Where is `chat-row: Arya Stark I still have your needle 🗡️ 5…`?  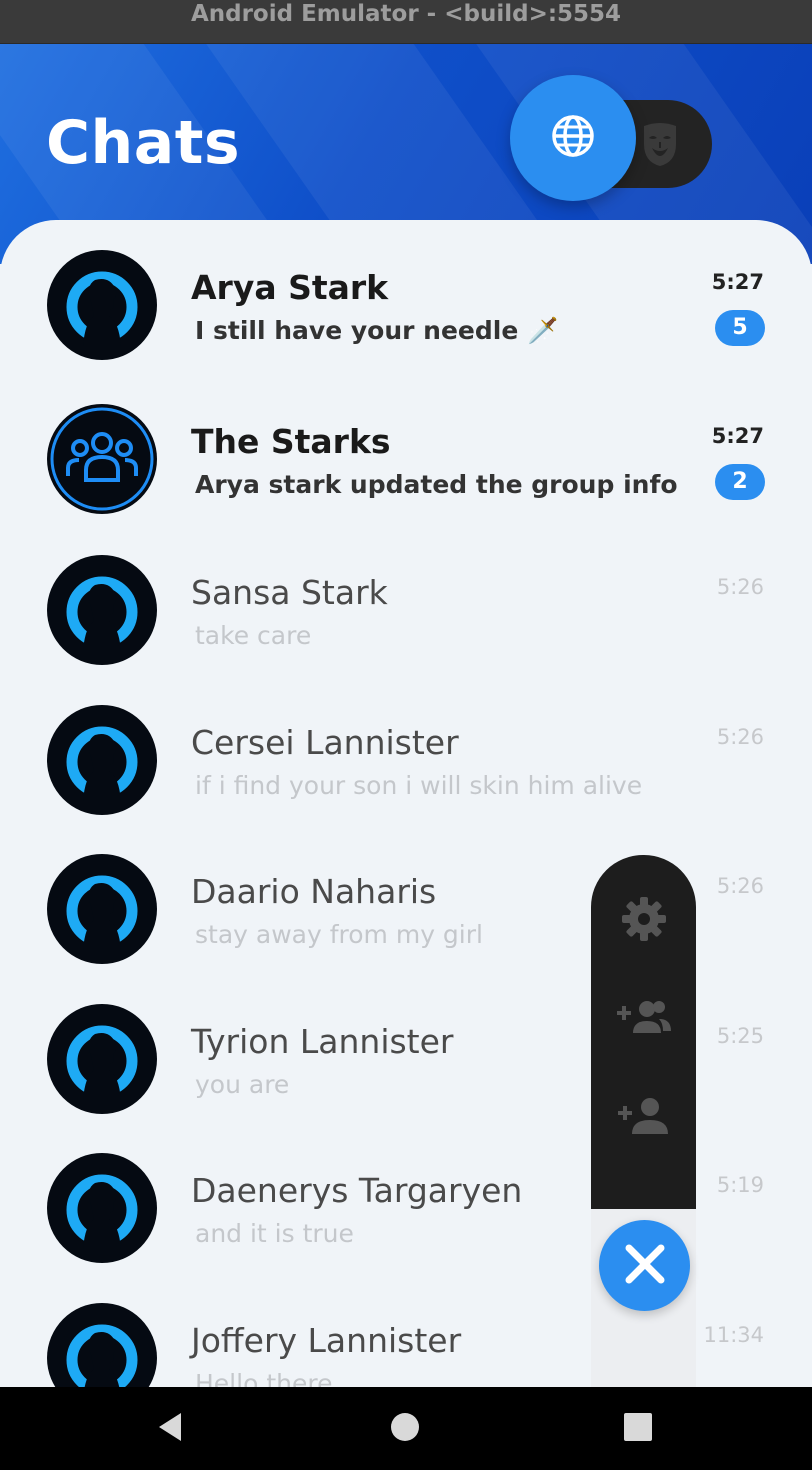
chat-row: Arya Stark I still have your needle 🗡️ 5… is located at coordinates (406, 295).